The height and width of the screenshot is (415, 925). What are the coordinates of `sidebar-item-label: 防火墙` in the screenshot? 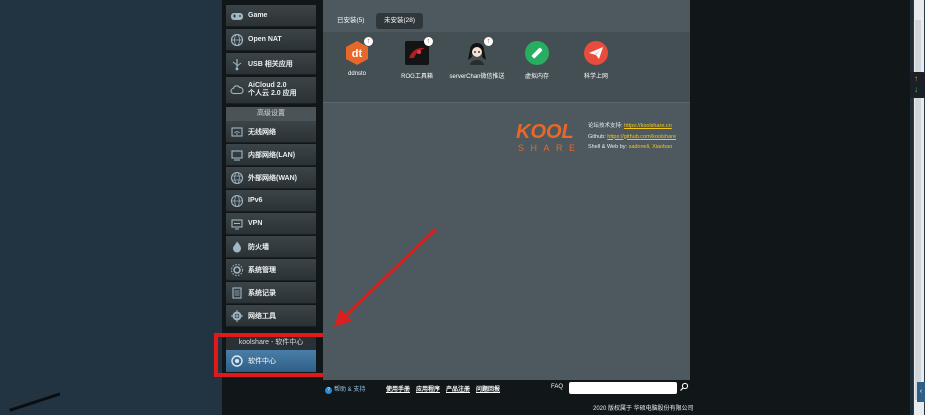 It's located at (258, 247).